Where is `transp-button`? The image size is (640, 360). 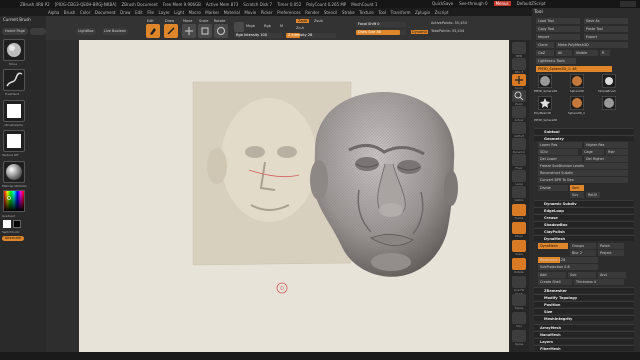
transp-button is located at coordinates (519, 300).